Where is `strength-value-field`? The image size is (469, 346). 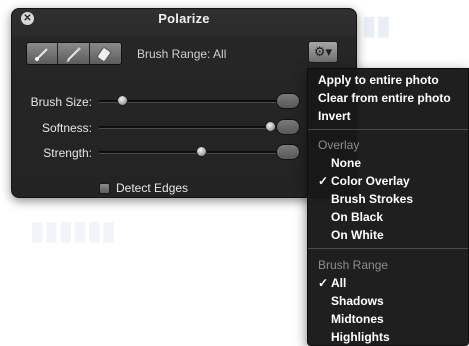 strength-value-field is located at coordinates (288, 152).